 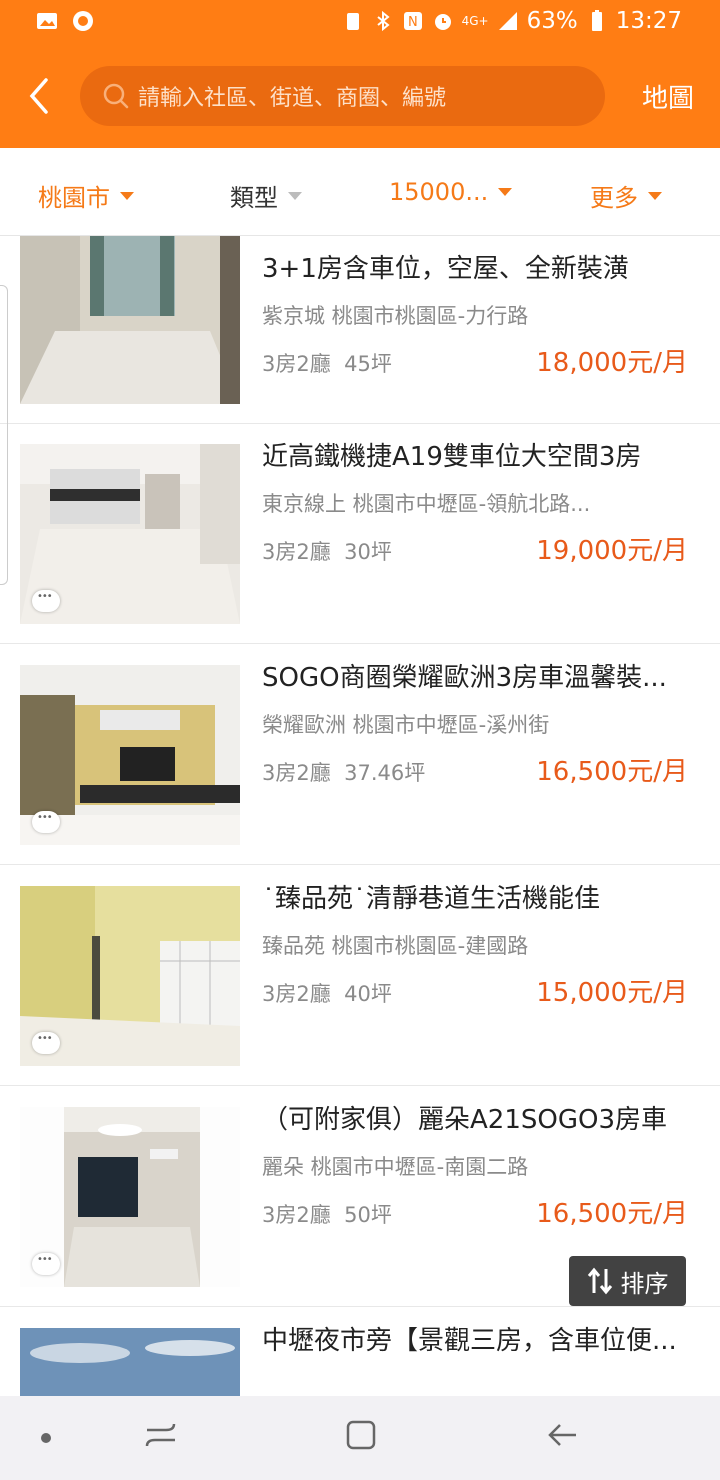 I want to click on sort-button: 排序, so click(x=627, y=1281).